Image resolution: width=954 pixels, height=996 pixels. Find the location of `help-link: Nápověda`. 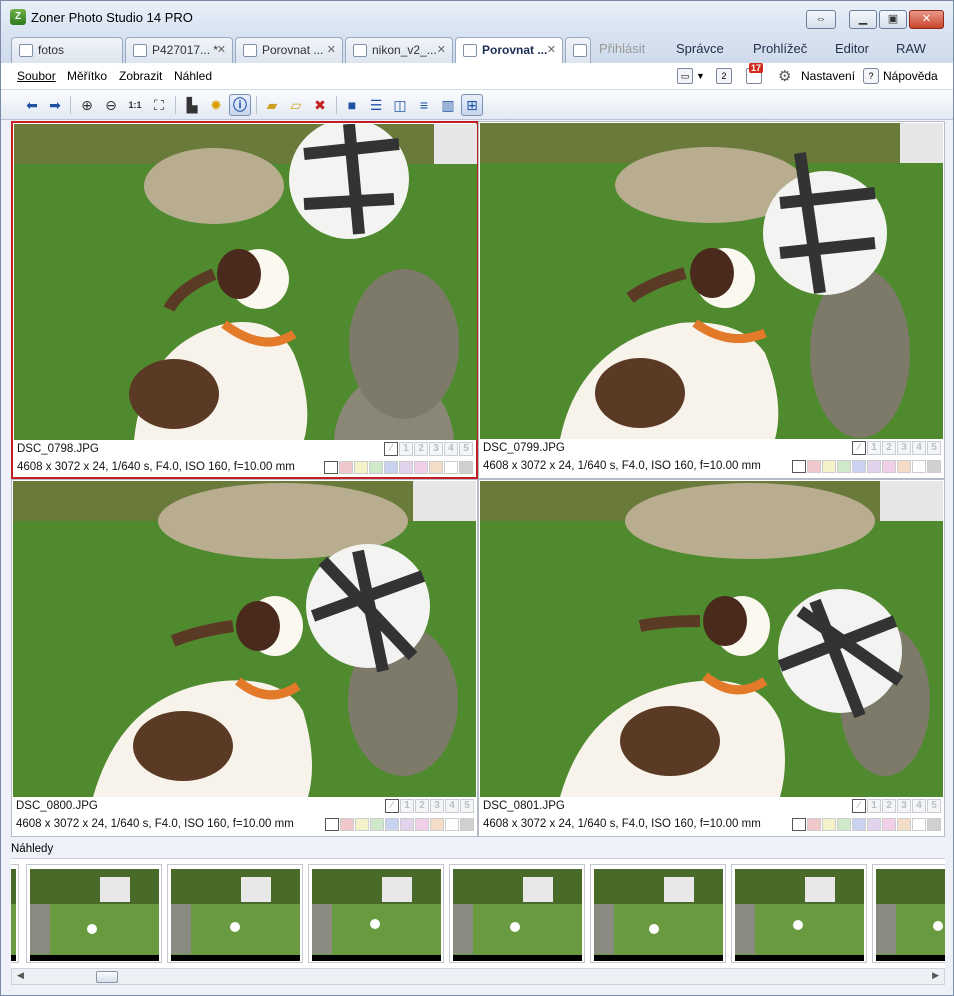

help-link: Nápověda is located at coordinates (910, 76).